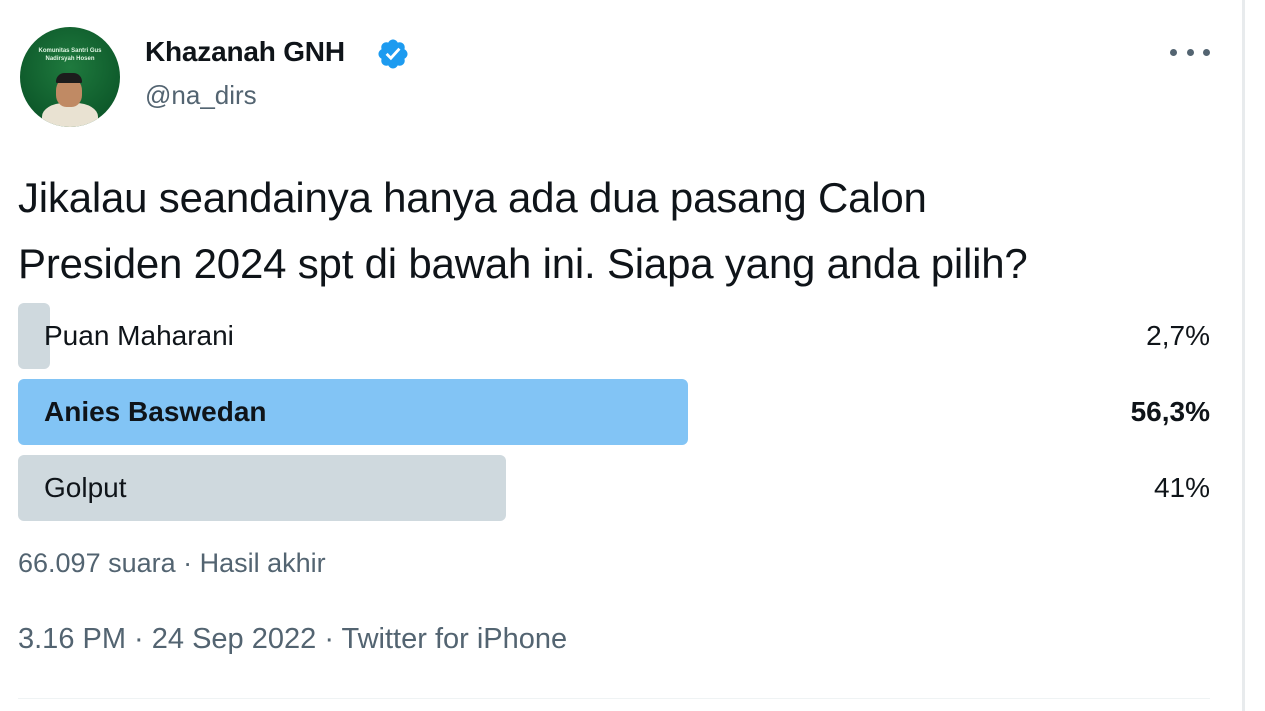 The width and height of the screenshot is (1265, 711). Describe the element at coordinates (1243, 355) in the screenshot. I see `scrollbar-edge` at that location.